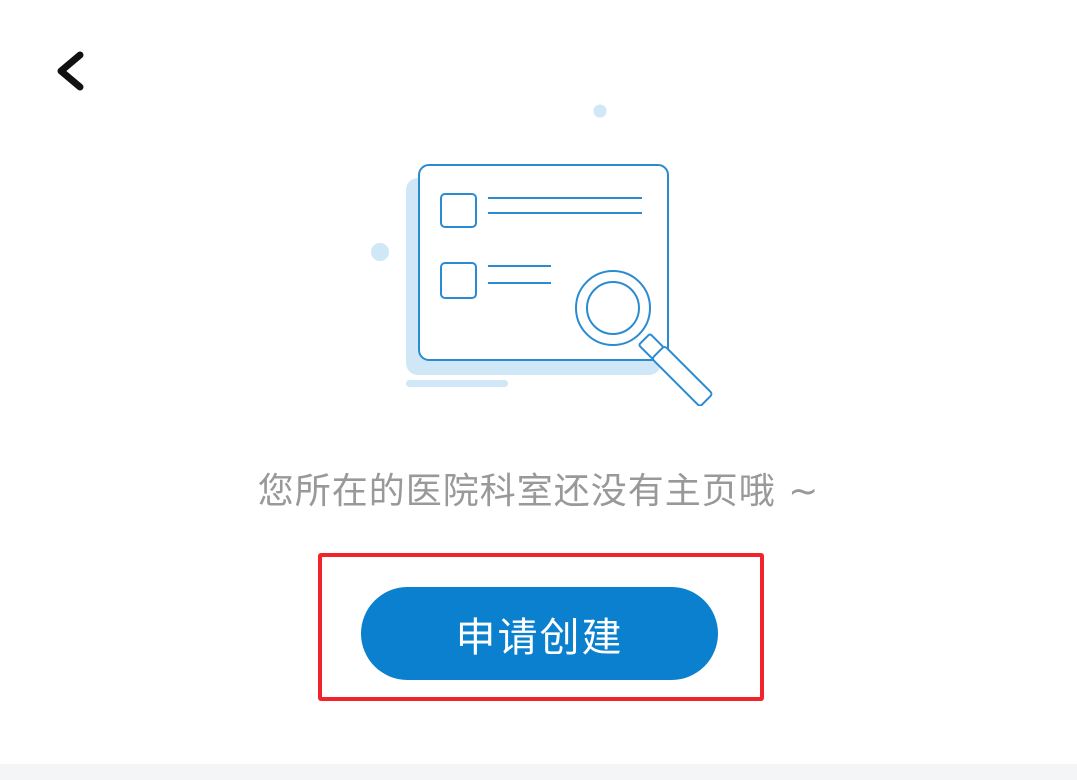 This screenshot has width=1077, height=780. I want to click on back-button, so click(72, 70).